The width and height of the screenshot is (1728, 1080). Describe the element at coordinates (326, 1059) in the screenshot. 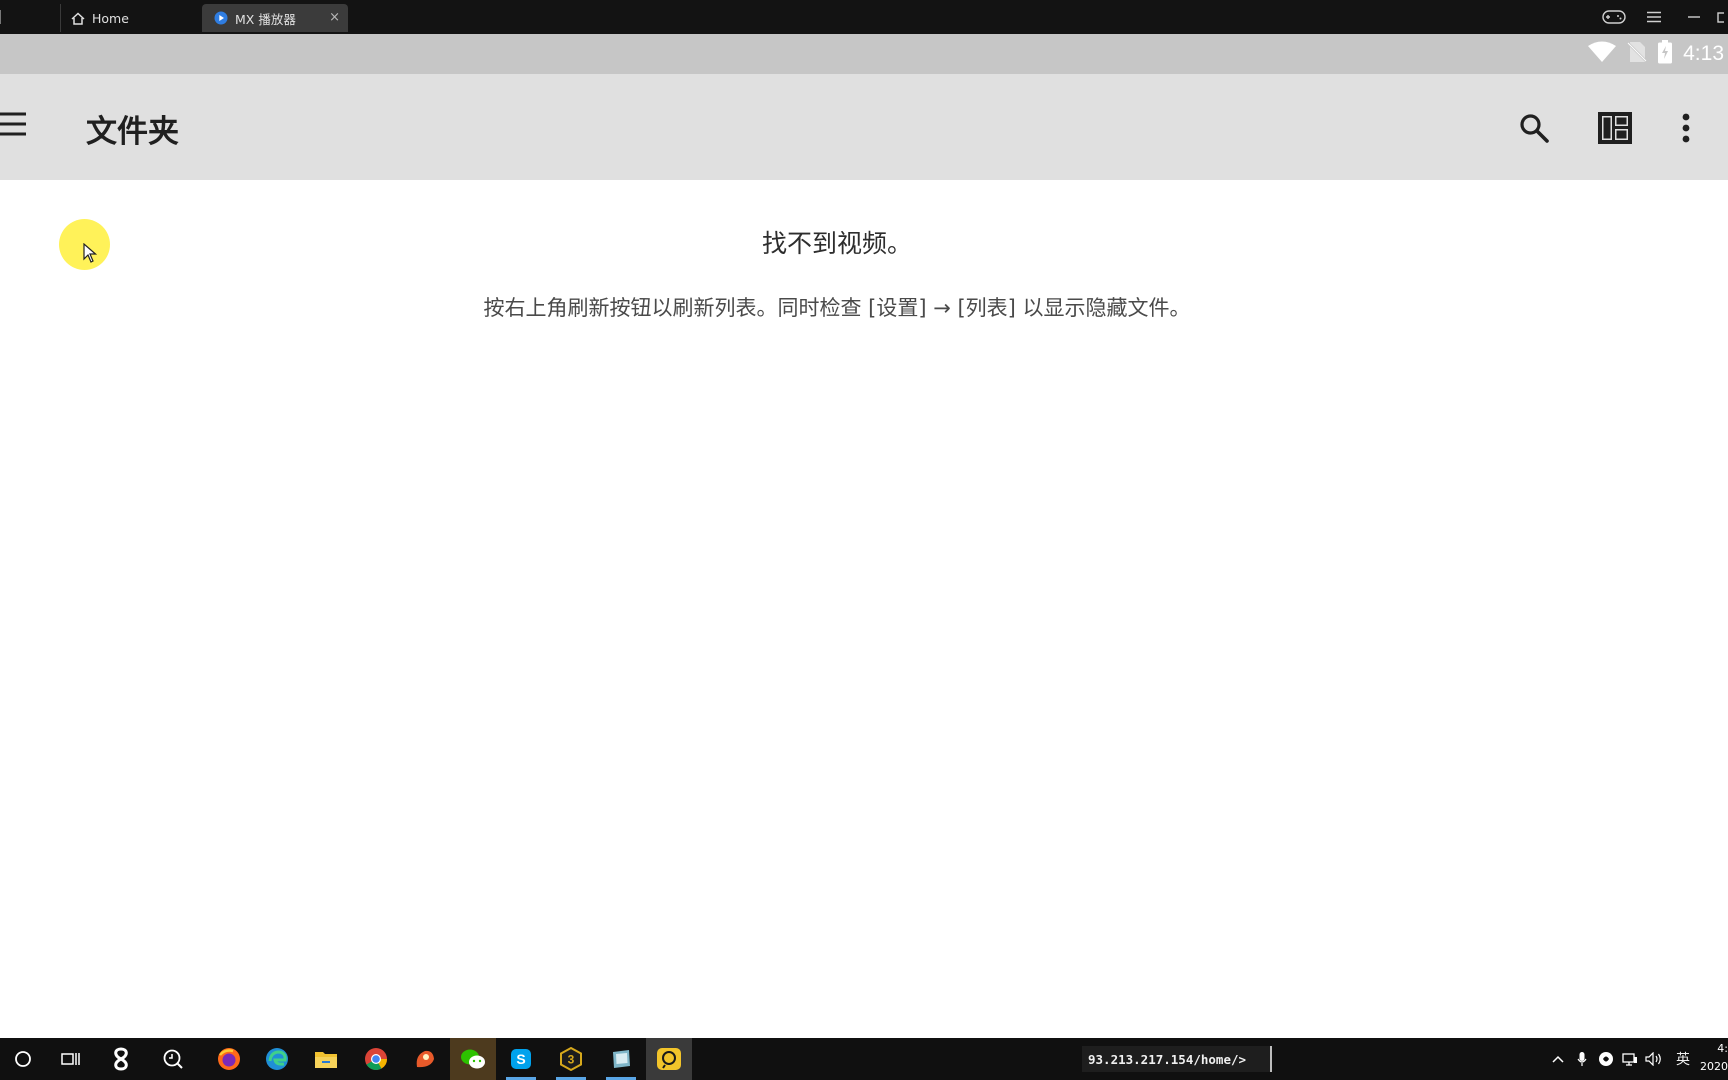

I see `file-explorer-icon` at that location.